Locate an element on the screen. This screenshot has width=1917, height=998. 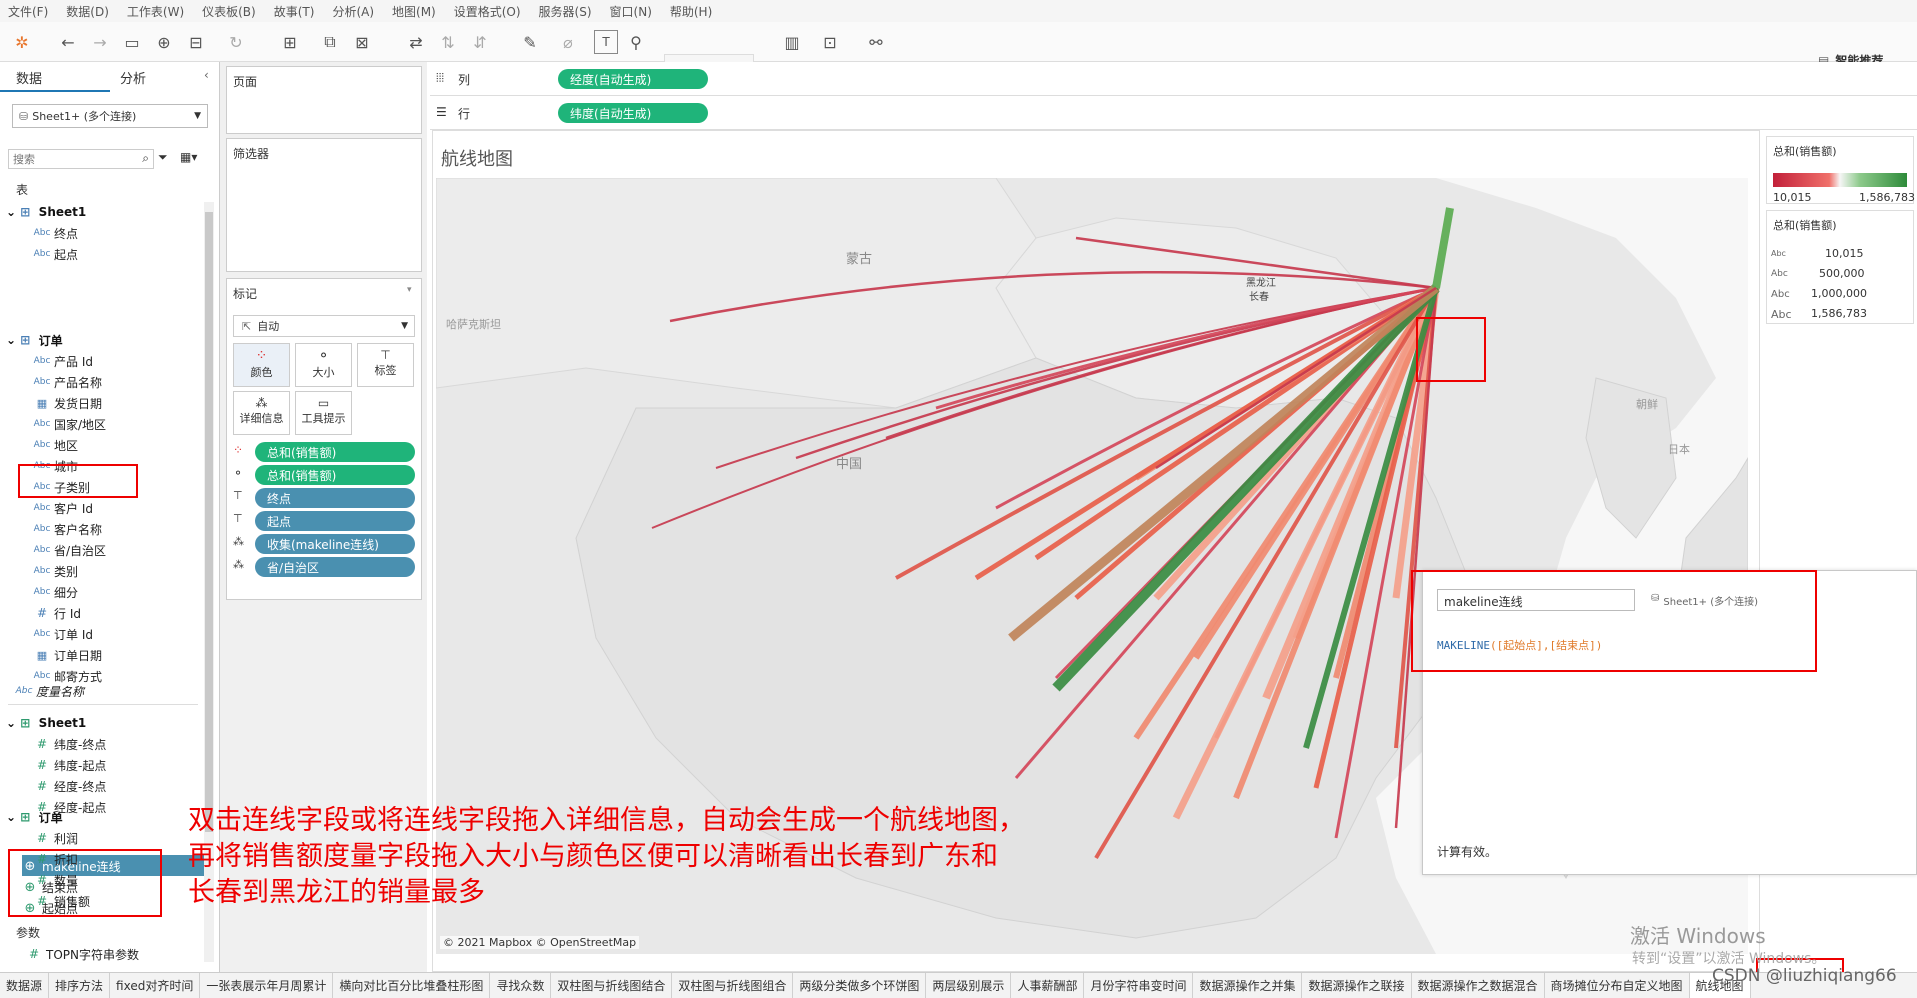
field-item: Abc 省/自治区 is located at coordinates (68, 550).